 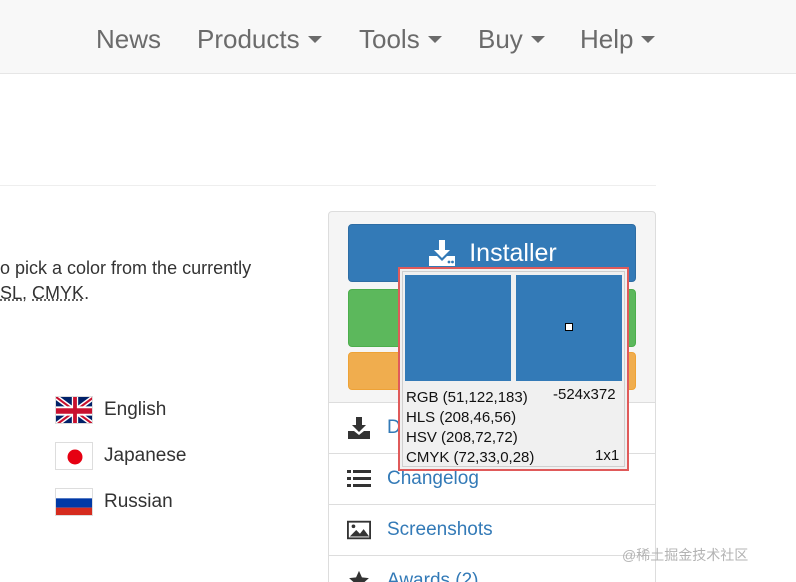 What do you see at coordinates (440, 529) in the screenshot?
I see `list-item-screenshots-label: Screenshots` at bounding box center [440, 529].